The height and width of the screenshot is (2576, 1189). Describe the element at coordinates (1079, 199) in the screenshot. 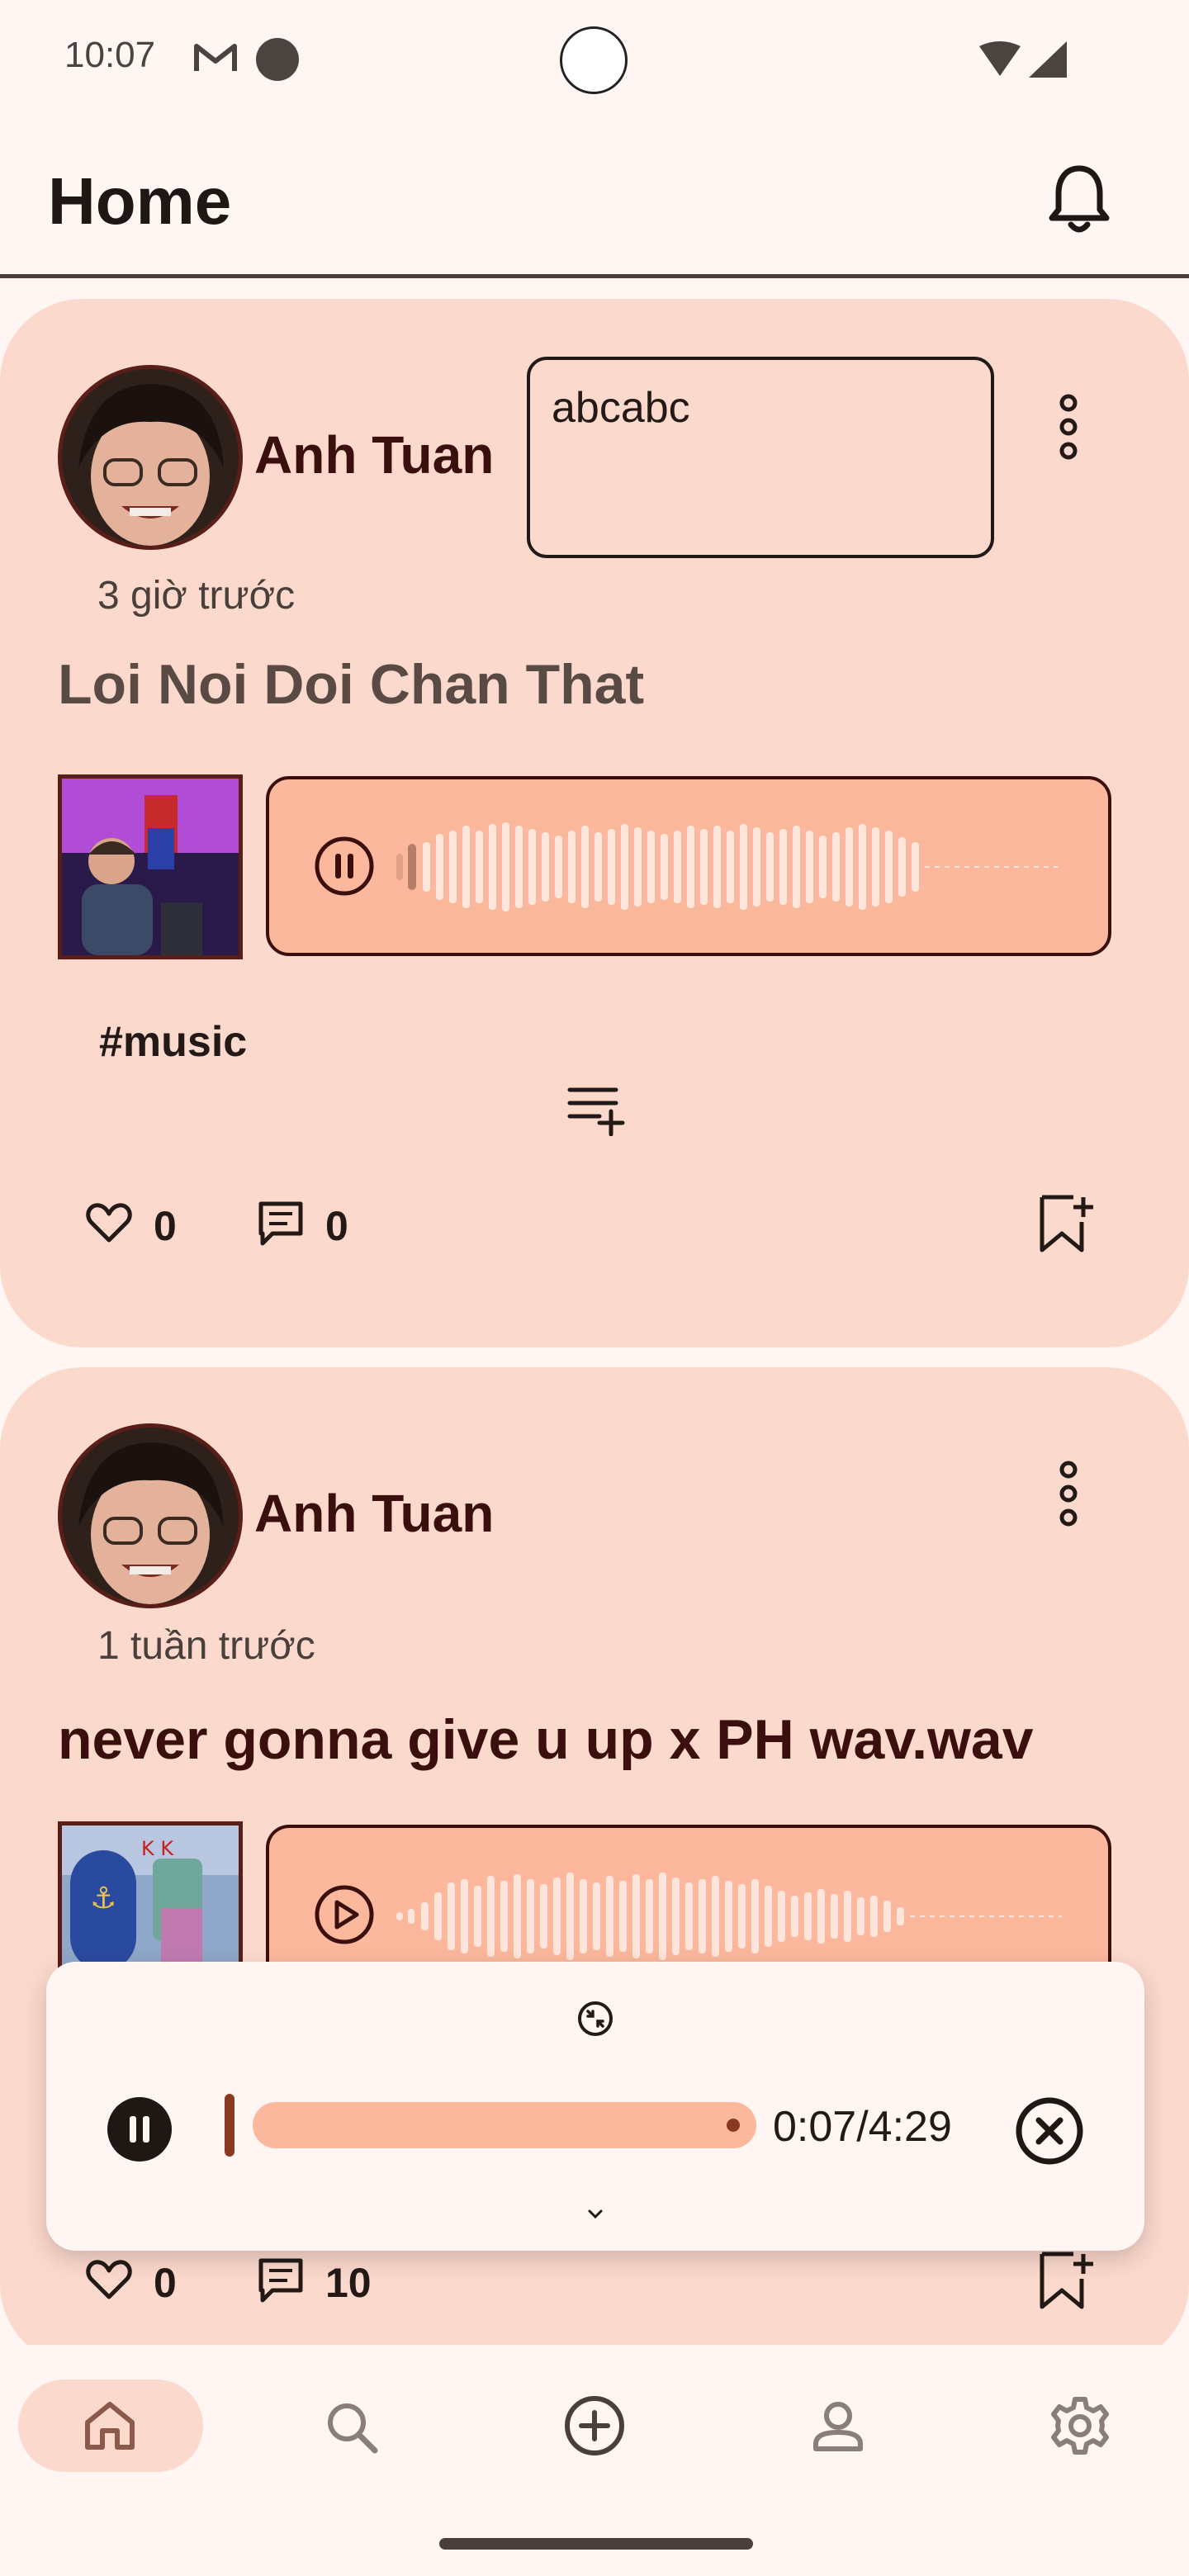

I see `notification-bell-icon` at that location.